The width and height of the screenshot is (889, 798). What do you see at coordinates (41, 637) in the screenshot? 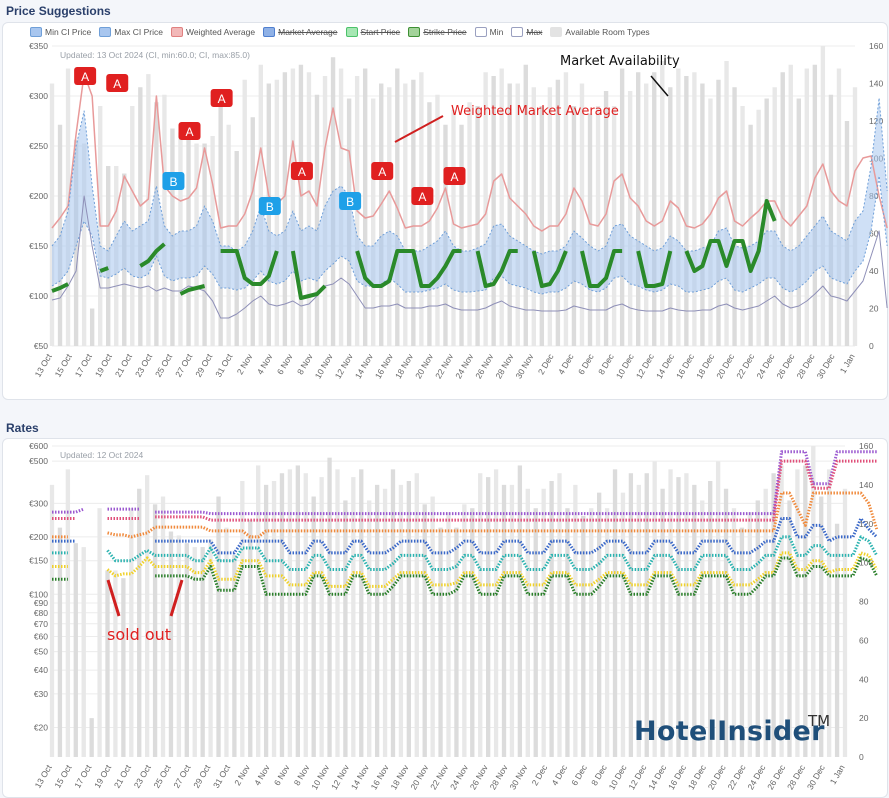
I see `y-tick-label: €60` at bounding box center [41, 637].